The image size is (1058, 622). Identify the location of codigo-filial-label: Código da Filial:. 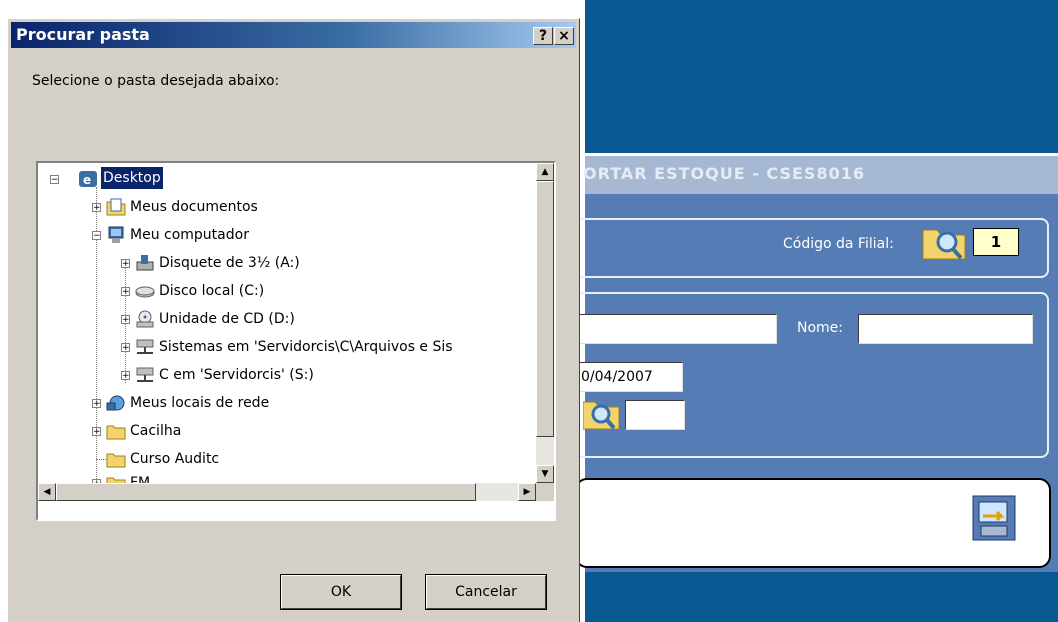
(838, 244).